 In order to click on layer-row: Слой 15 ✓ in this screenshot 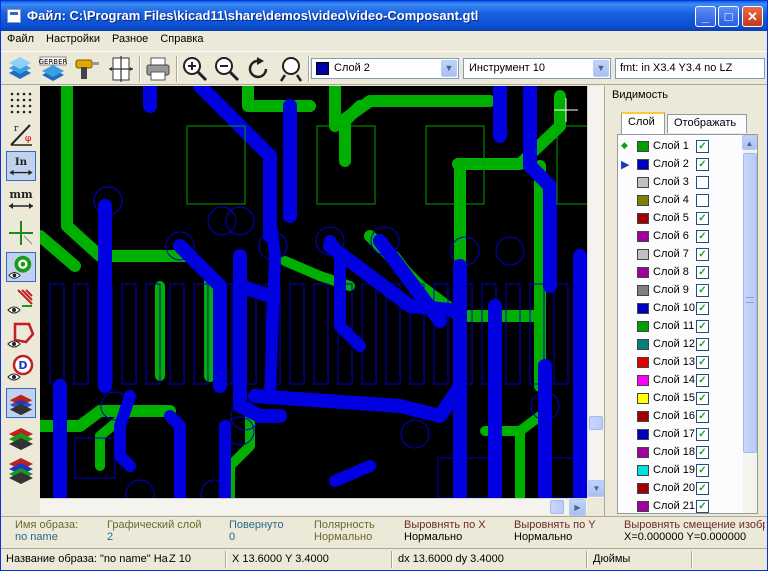, I will do `click(680, 399)`.